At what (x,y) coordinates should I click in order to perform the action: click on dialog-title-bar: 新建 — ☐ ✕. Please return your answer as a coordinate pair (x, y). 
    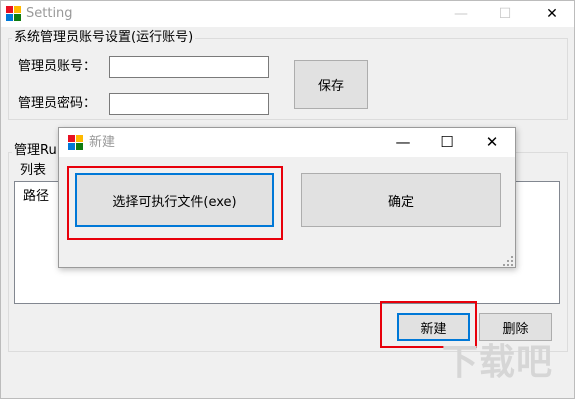
    Looking at the image, I should click on (287, 142).